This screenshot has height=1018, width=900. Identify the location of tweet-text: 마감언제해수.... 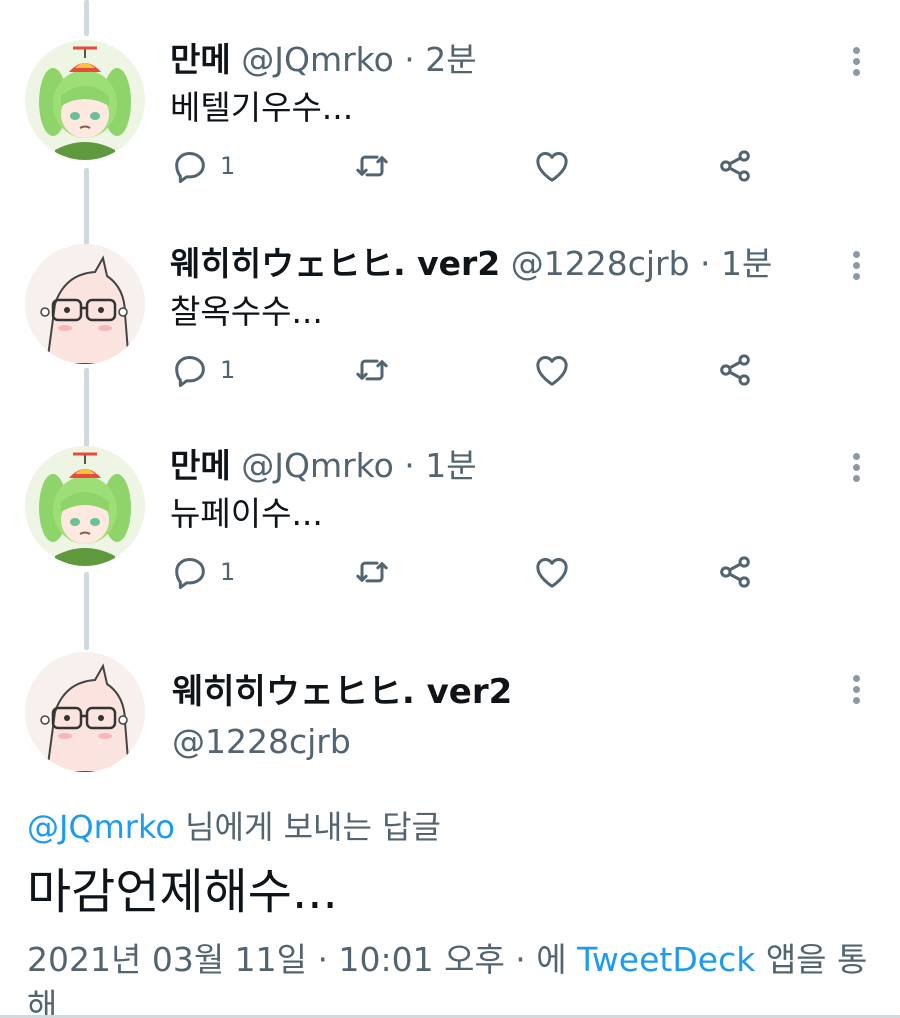
(182, 892).